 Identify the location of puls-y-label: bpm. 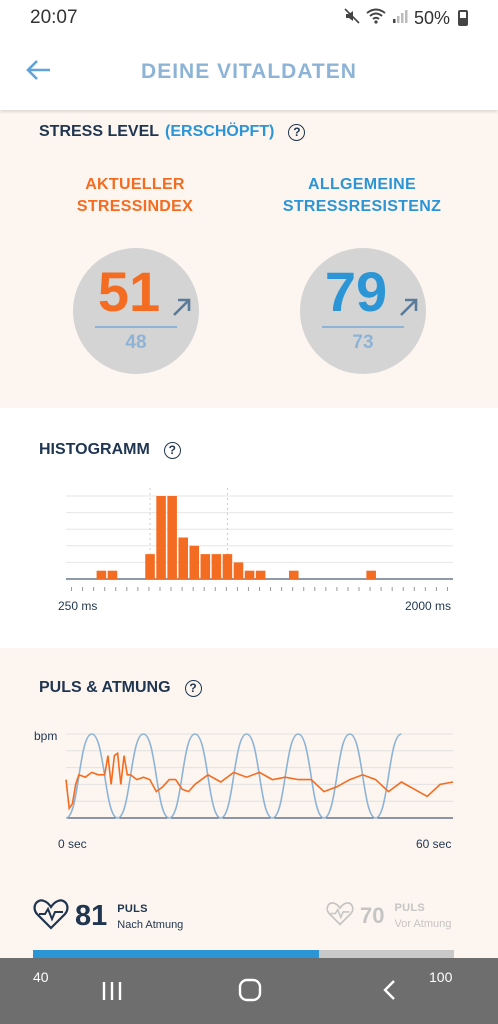
(46, 736).